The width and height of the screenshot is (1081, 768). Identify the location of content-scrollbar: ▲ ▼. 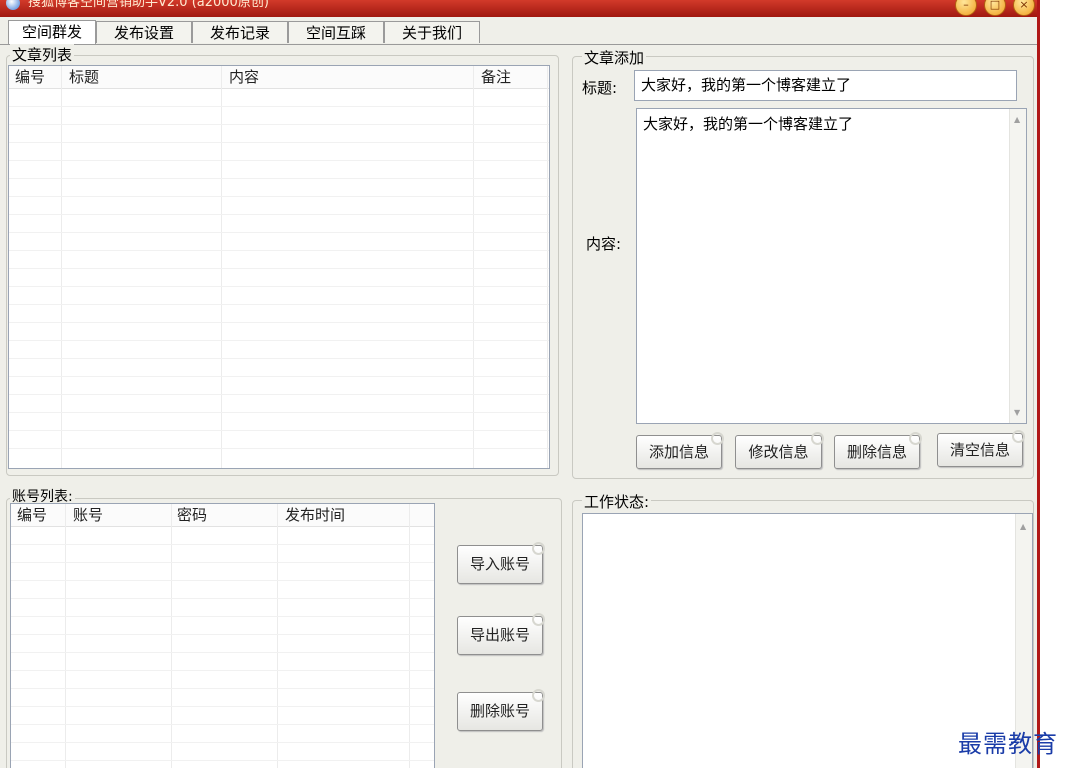
(1017, 266).